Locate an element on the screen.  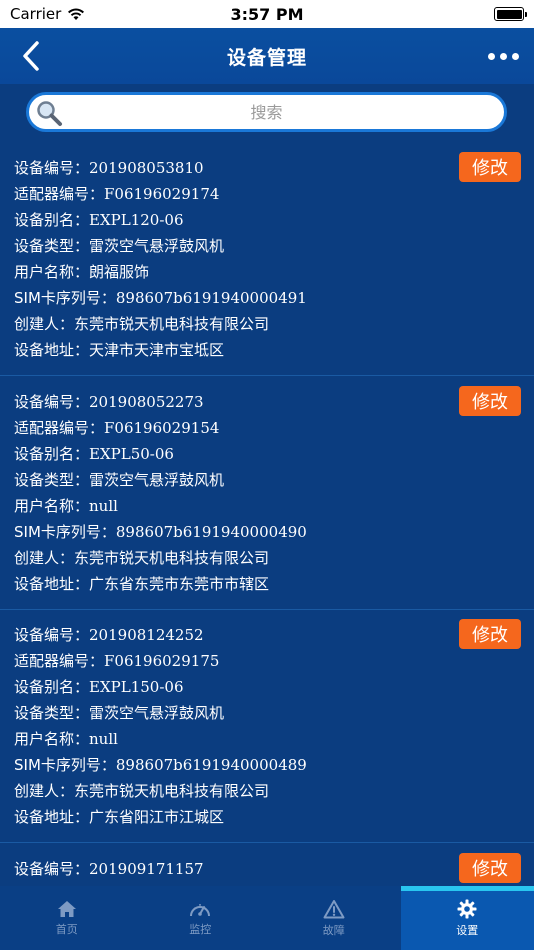
chevron-left-icon is located at coordinates (31, 56).